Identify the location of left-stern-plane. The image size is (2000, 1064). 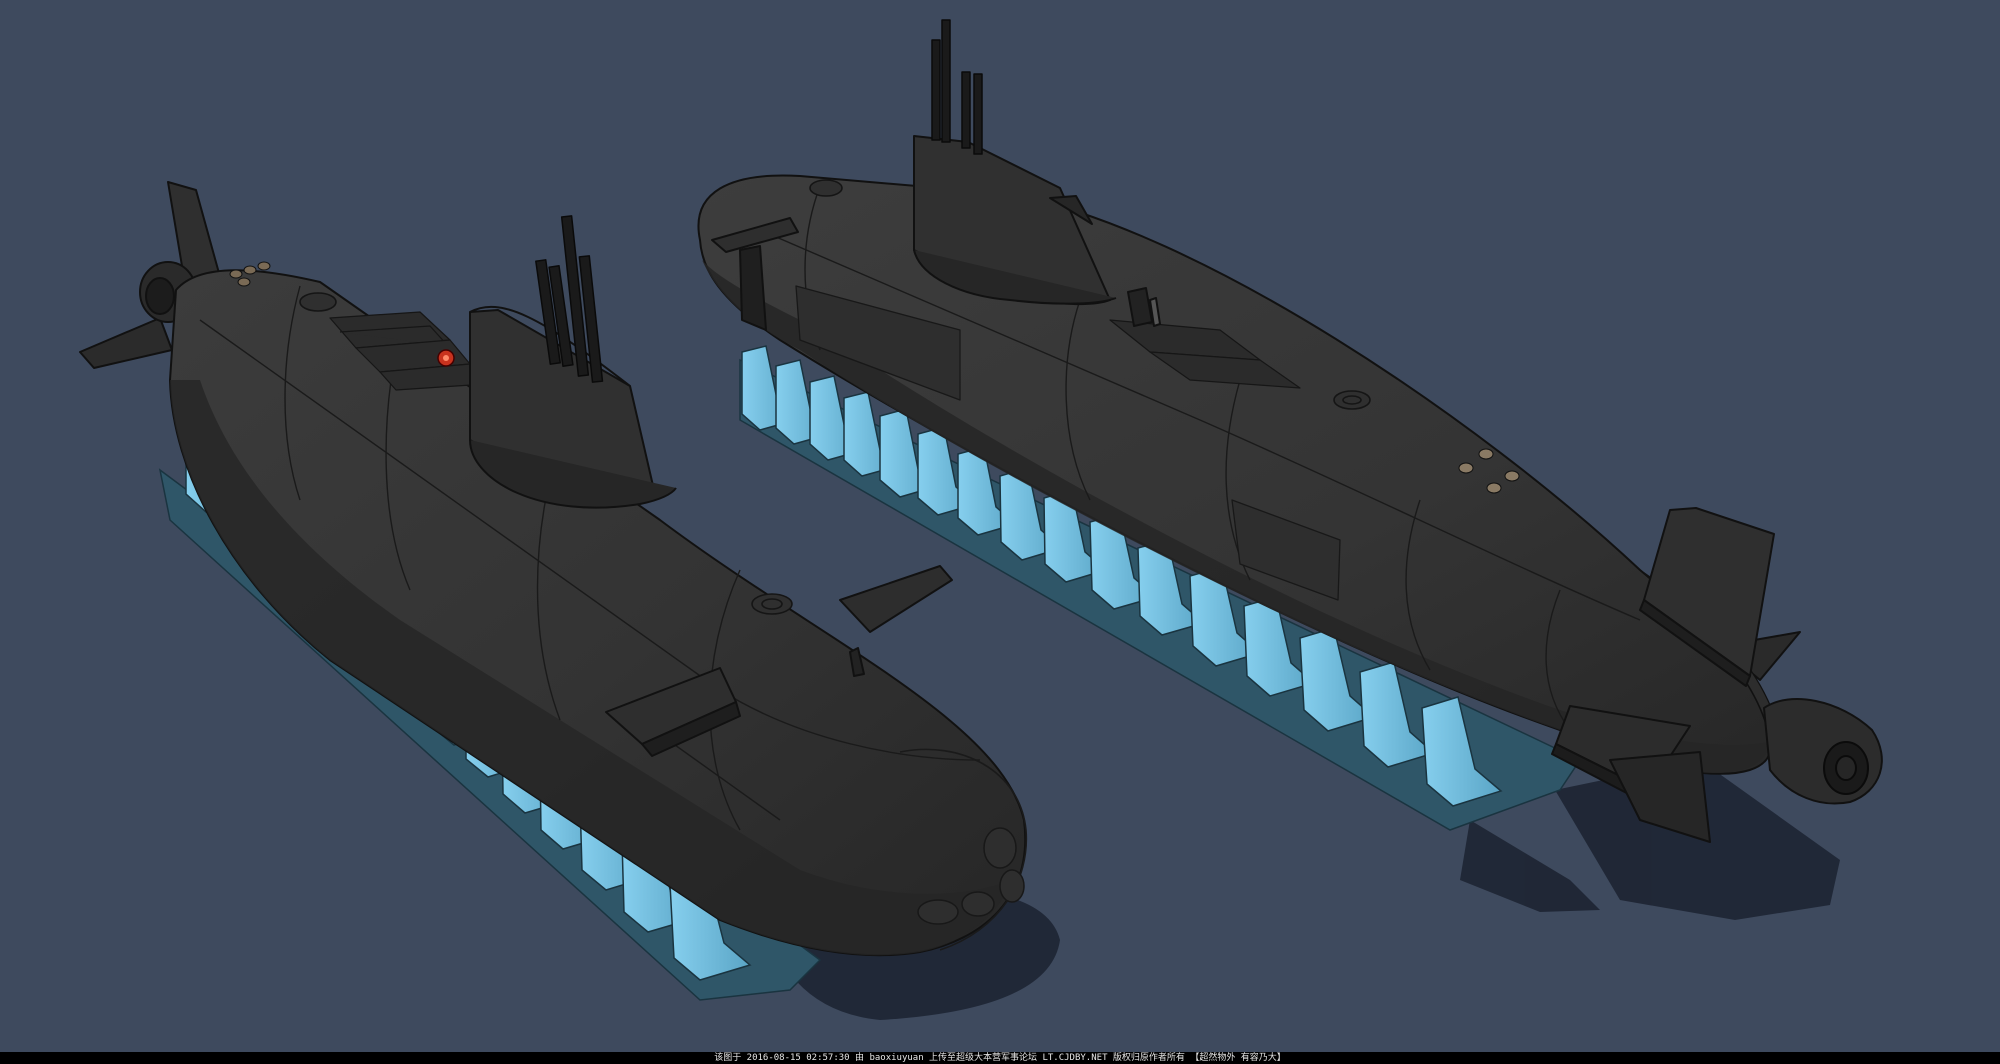
(126, 343).